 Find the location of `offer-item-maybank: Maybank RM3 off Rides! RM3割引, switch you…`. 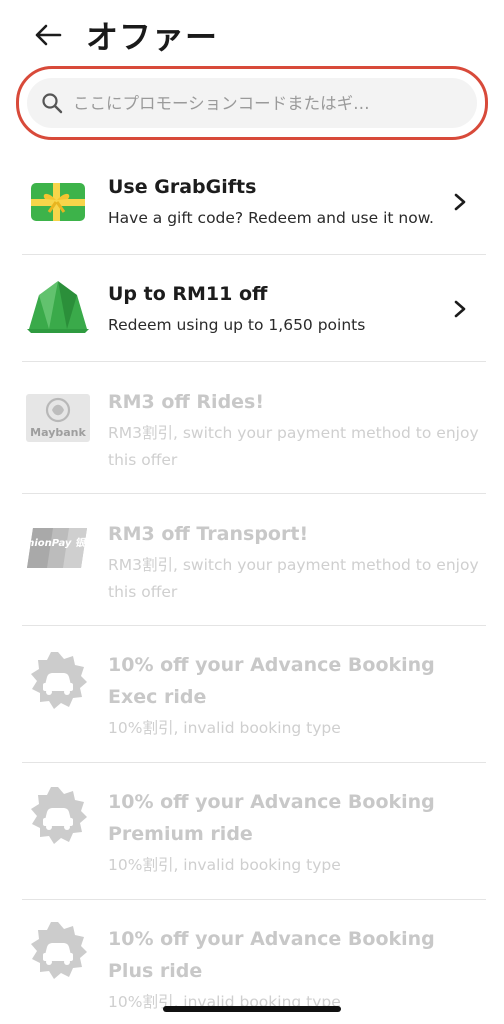

offer-item-maybank: Maybank RM3 off Rides! RM3割引, switch you… is located at coordinates (252, 428).